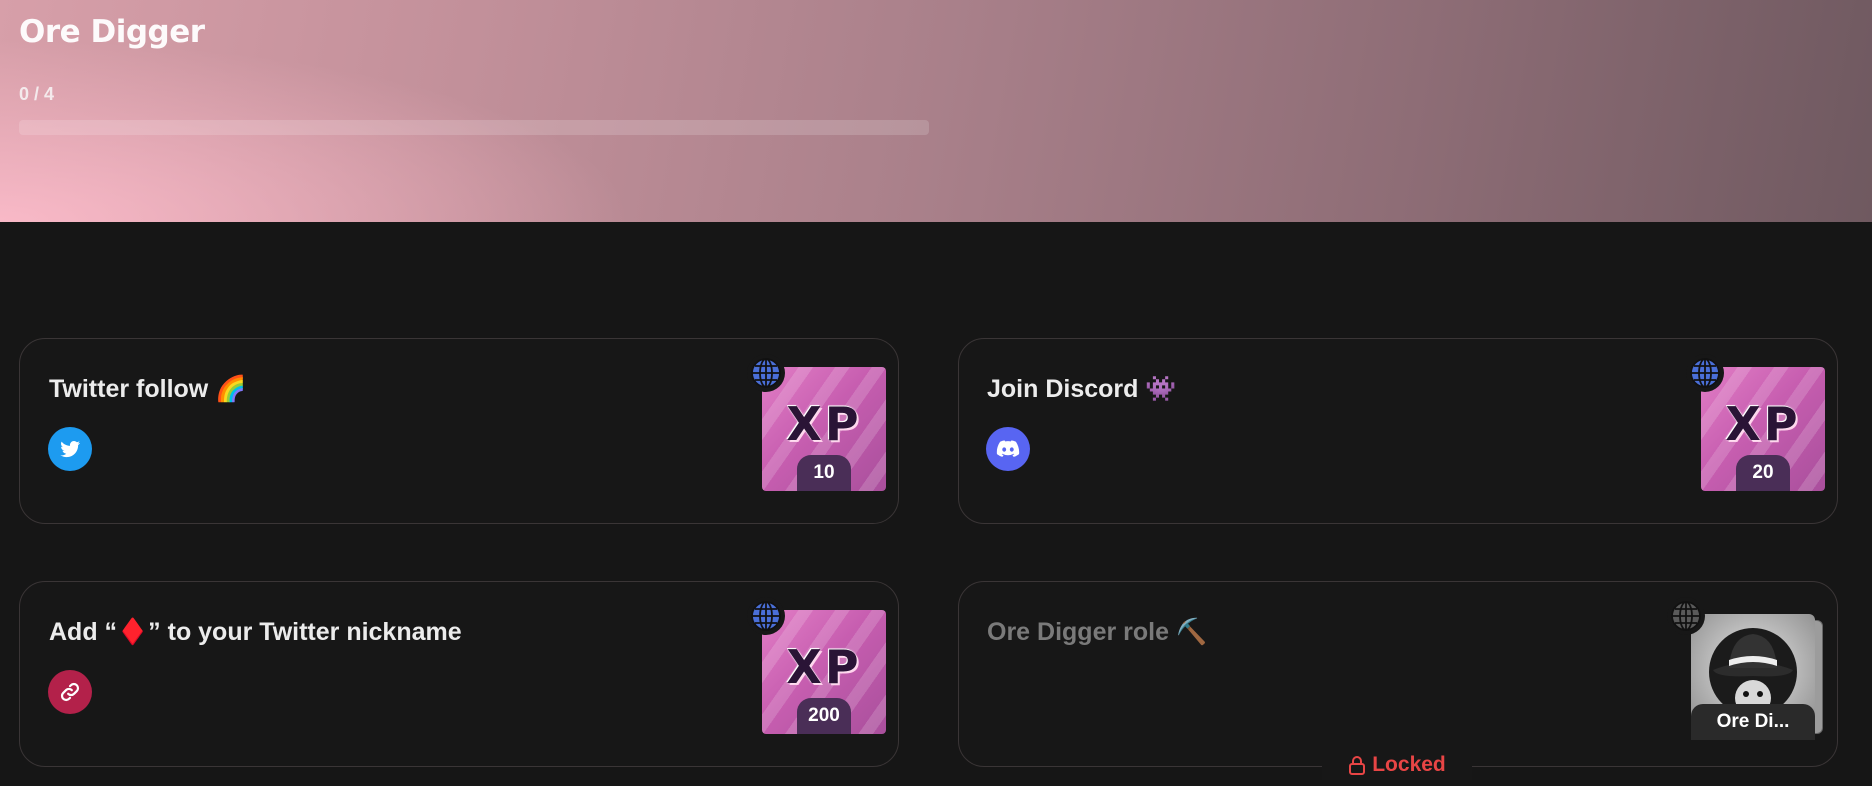 This screenshot has width=1872, height=786. I want to click on task-title: Join Discord 👾, so click(1082, 389).